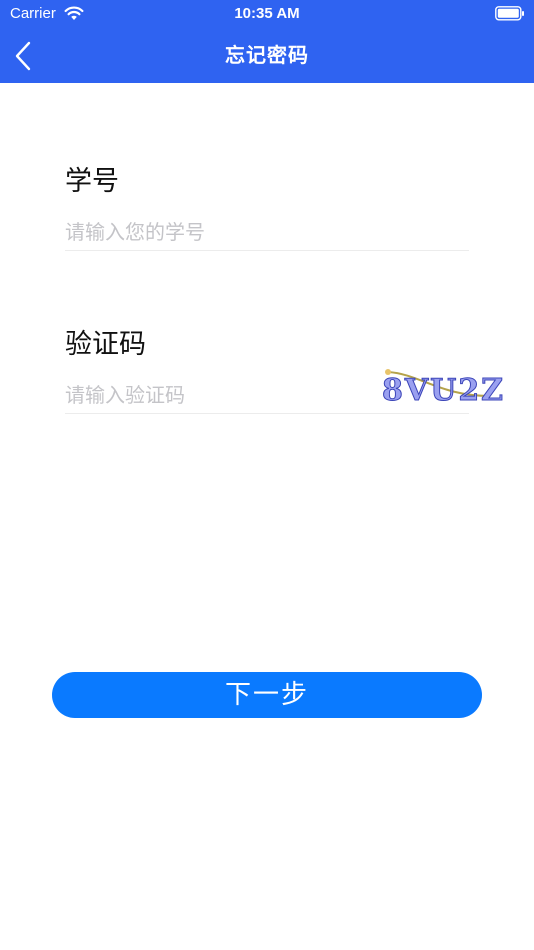 The image size is (534, 950). Describe the element at coordinates (34, 56) in the screenshot. I see `back-button` at that location.